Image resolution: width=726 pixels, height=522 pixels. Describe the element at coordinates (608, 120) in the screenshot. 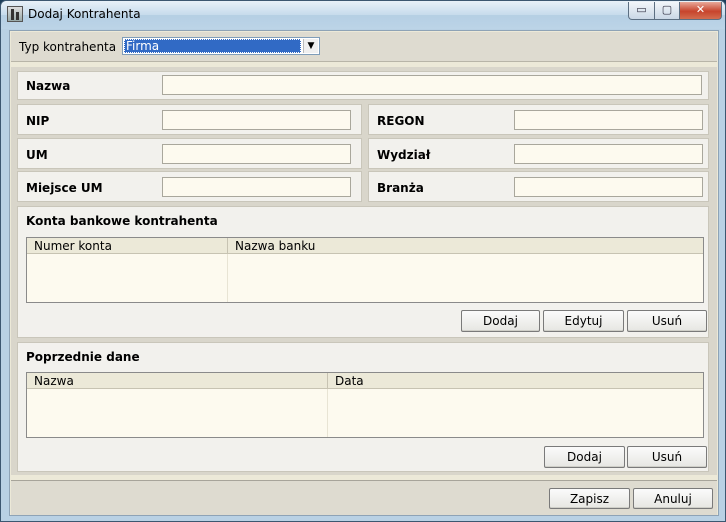

I see `regon-input` at that location.